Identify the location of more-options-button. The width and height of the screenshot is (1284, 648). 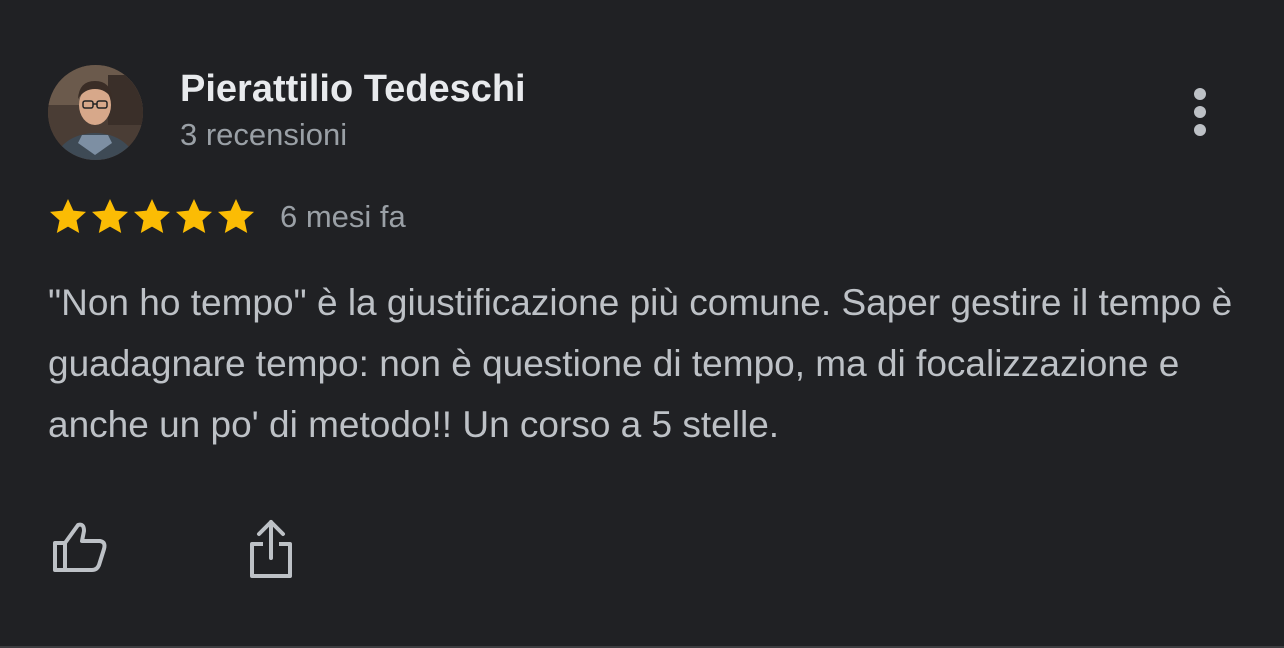
(1200, 112).